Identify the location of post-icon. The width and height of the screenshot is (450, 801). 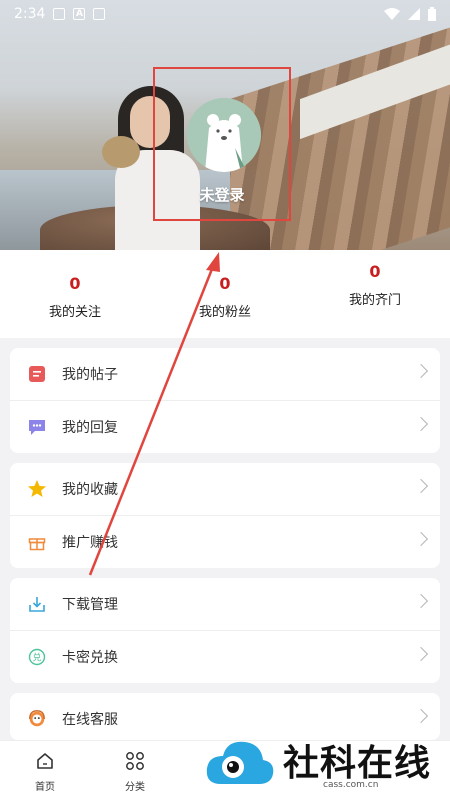
(37, 374).